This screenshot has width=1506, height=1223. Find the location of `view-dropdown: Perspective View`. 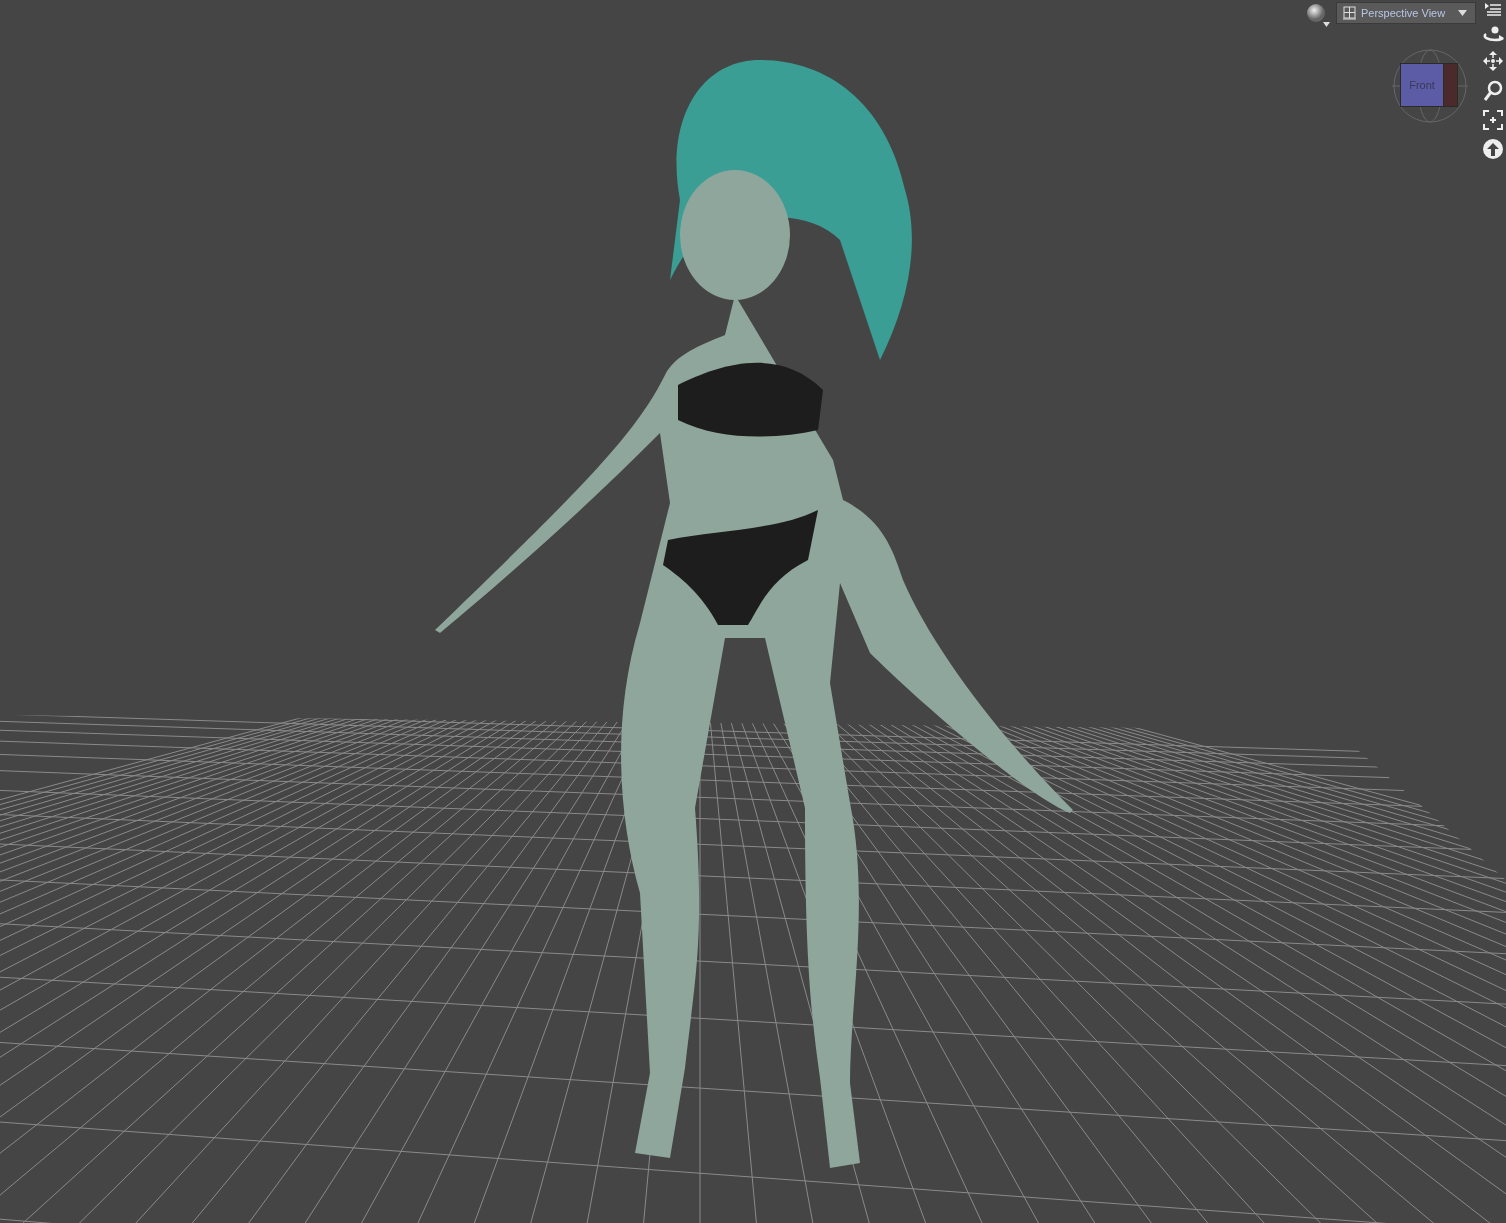

view-dropdown: Perspective View is located at coordinates (1406, 13).